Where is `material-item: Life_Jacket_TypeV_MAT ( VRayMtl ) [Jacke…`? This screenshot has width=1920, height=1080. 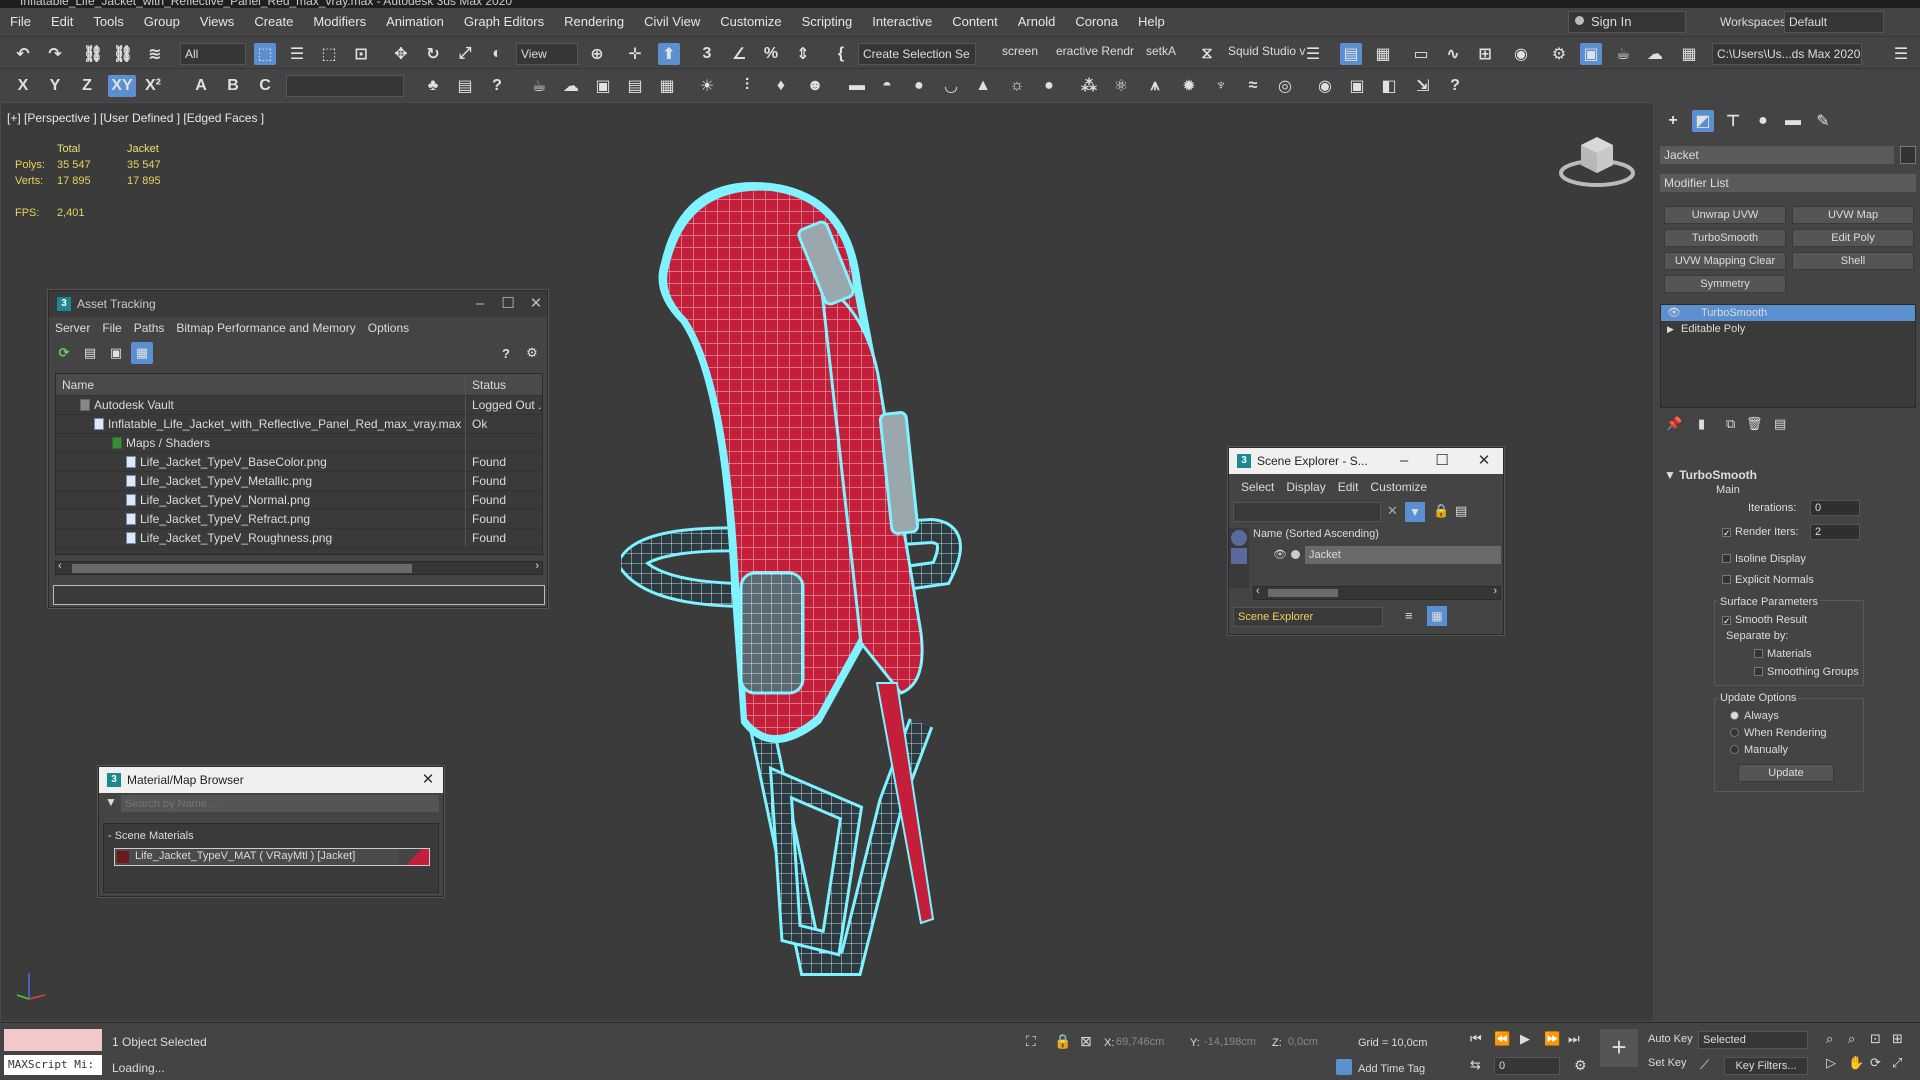
material-item: Life_Jacket_TypeV_MAT ( VRayMtl ) [Jacke… is located at coordinates (272, 857).